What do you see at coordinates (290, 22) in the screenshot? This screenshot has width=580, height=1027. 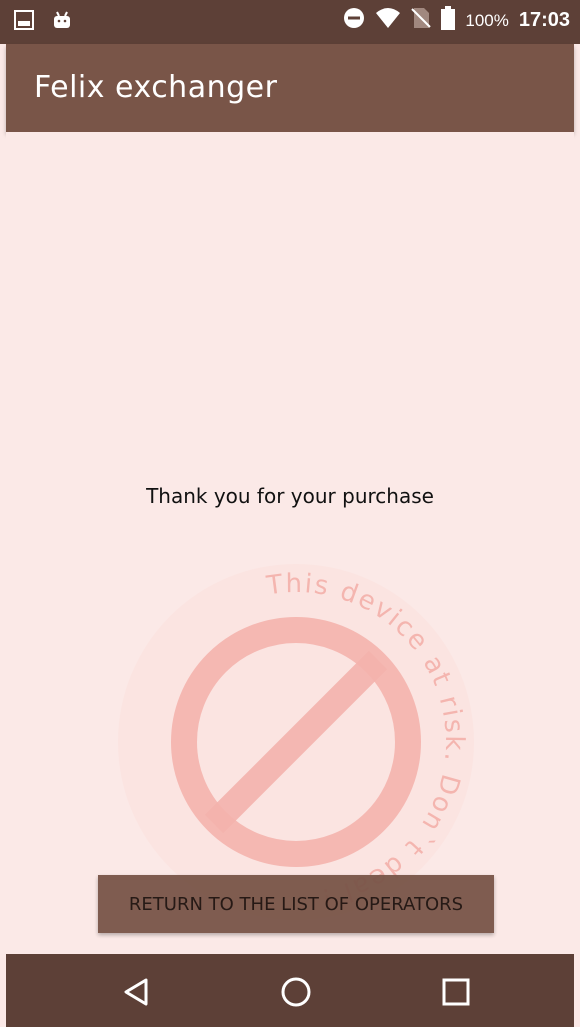 I see `status-bar: 100% 17:03` at bounding box center [290, 22].